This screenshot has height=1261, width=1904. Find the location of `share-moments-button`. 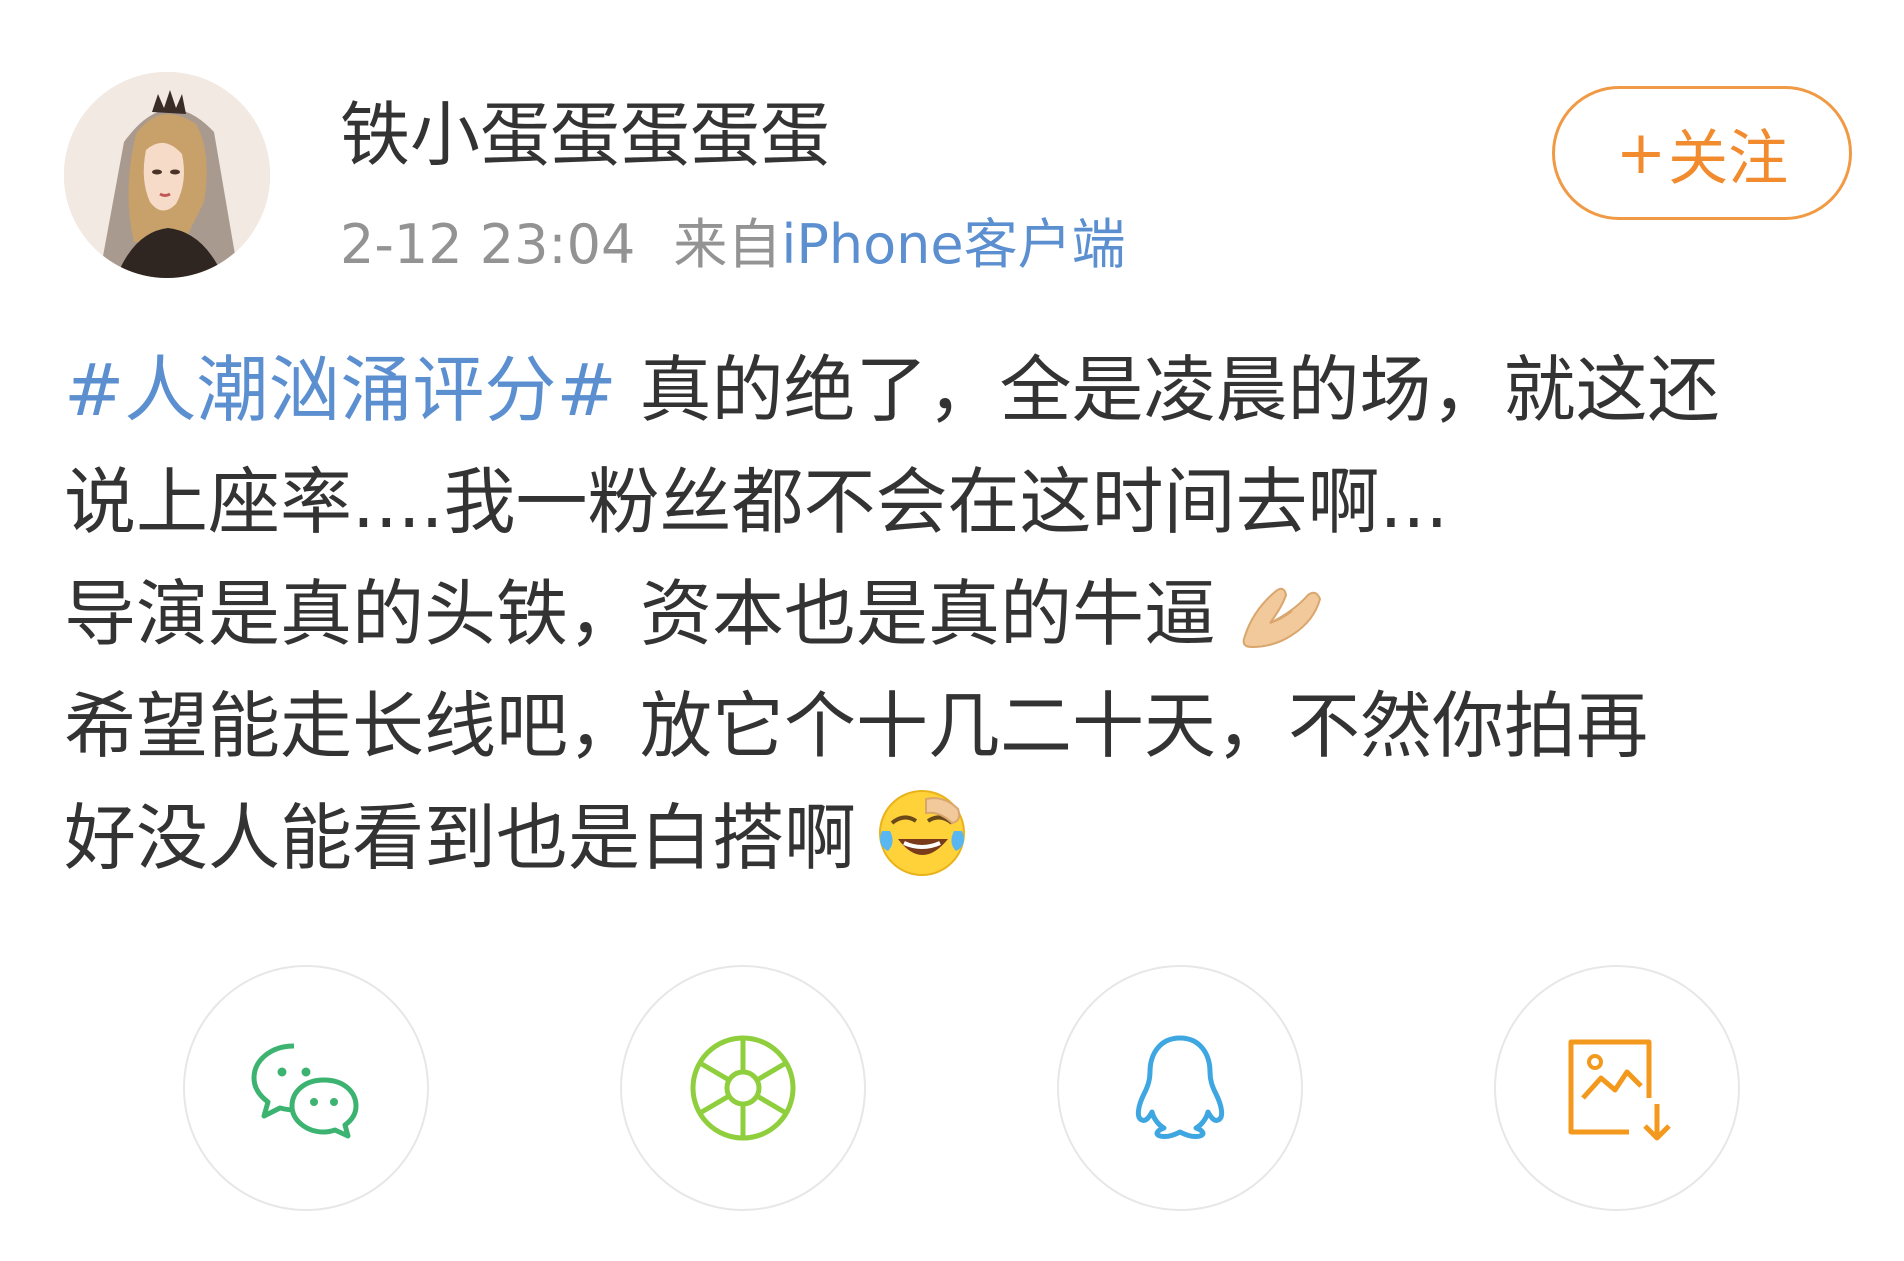

share-moments-button is located at coordinates (743, 1088).